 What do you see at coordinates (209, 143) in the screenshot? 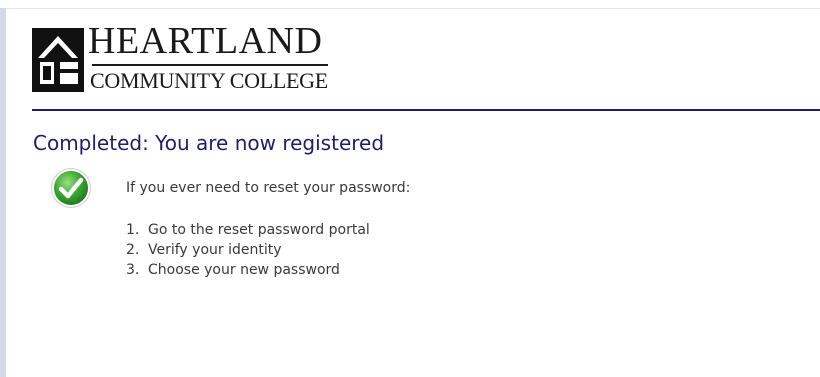
I see `page-title: Completed: You are now registered` at bounding box center [209, 143].